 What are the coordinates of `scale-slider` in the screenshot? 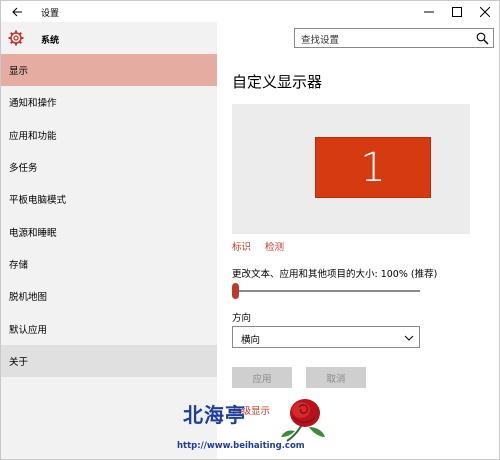 It's located at (326, 291).